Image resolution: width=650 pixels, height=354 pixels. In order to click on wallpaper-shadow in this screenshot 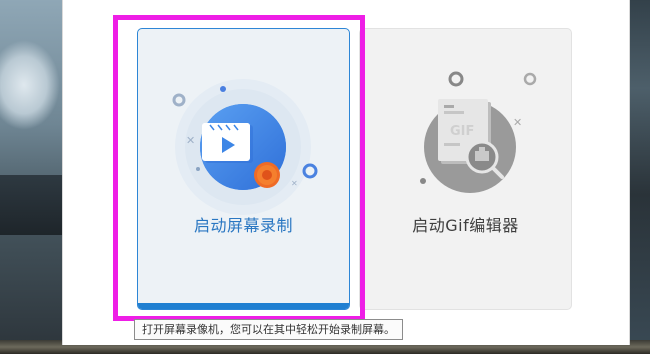, I will do `click(31, 205)`.